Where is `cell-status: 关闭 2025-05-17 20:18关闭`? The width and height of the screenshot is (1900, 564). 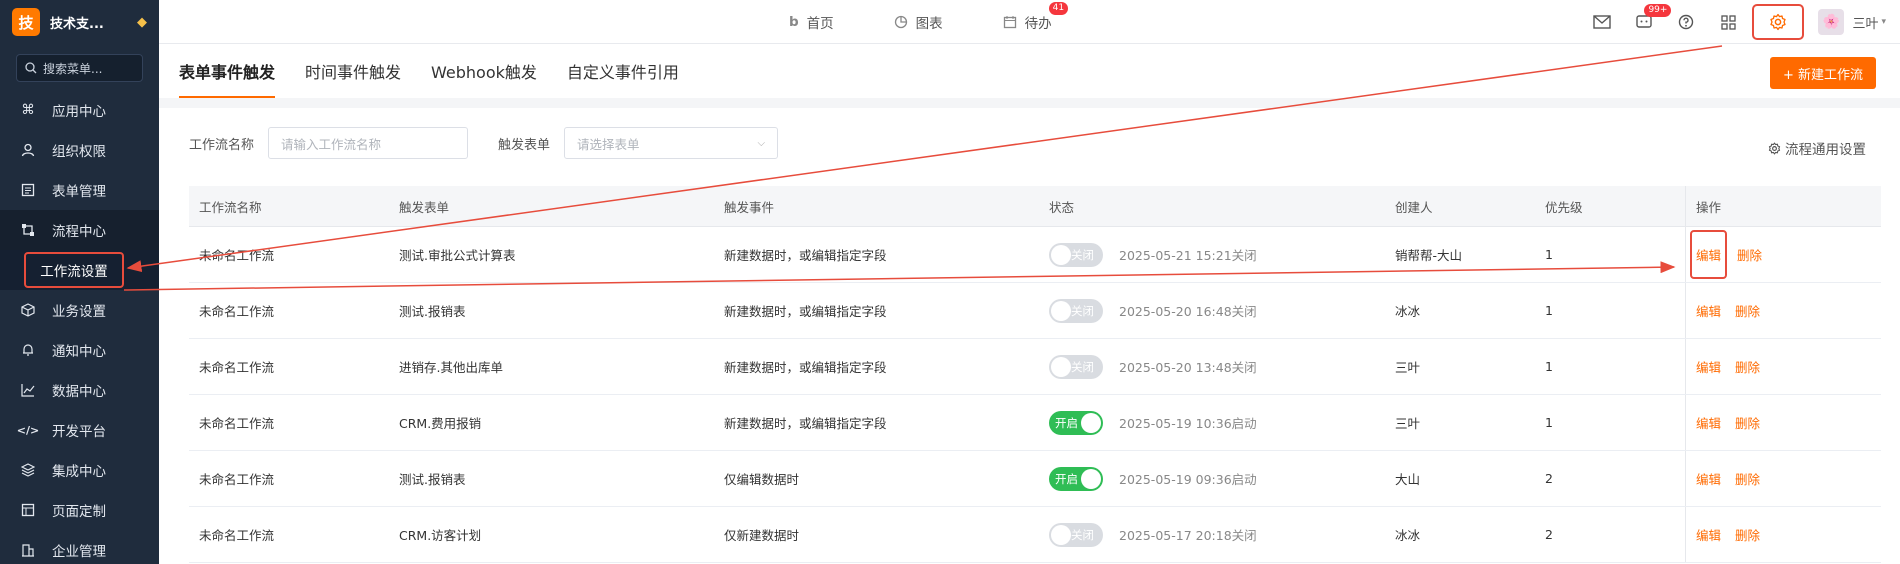
cell-status: 关闭 2025-05-17 20:18关闭 is located at coordinates (1212, 534).